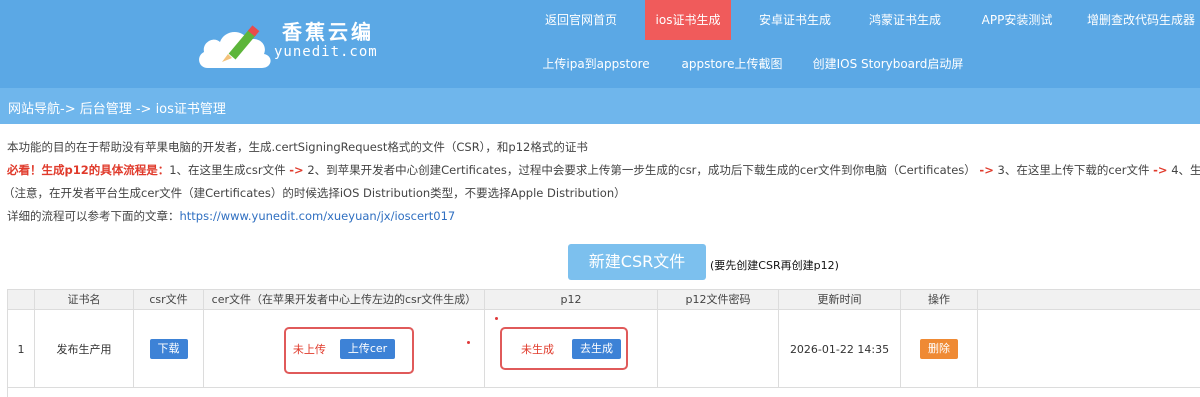 This screenshot has width=1200, height=397. Describe the element at coordinates (326, 52) in the screenshot. I see `logo-subtitle: yunedit.com` at that location.